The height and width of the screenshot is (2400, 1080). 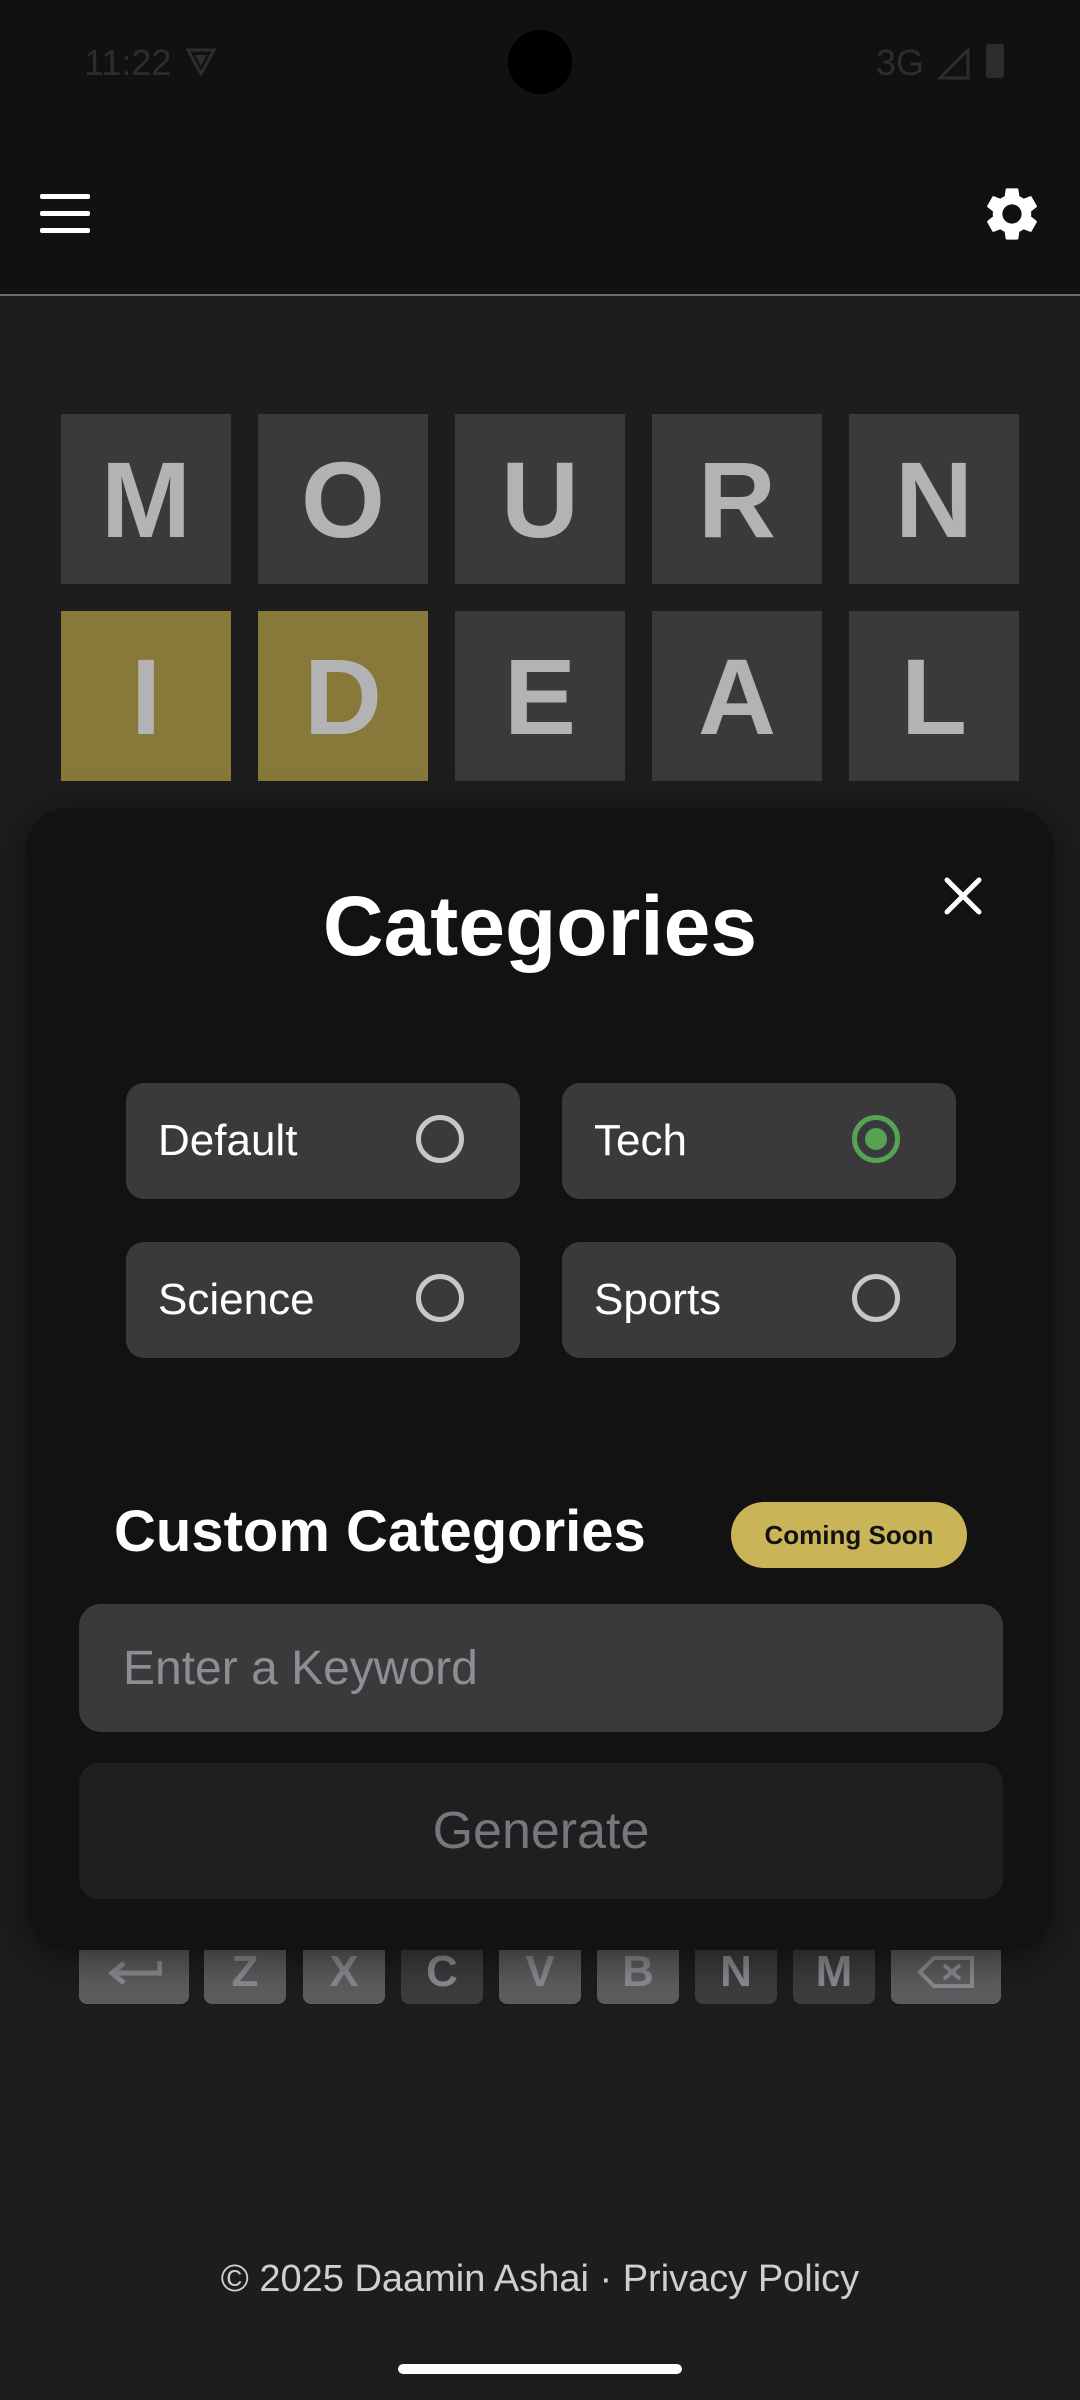 I want to click on camera-cutout, so click(x=540, y=62).